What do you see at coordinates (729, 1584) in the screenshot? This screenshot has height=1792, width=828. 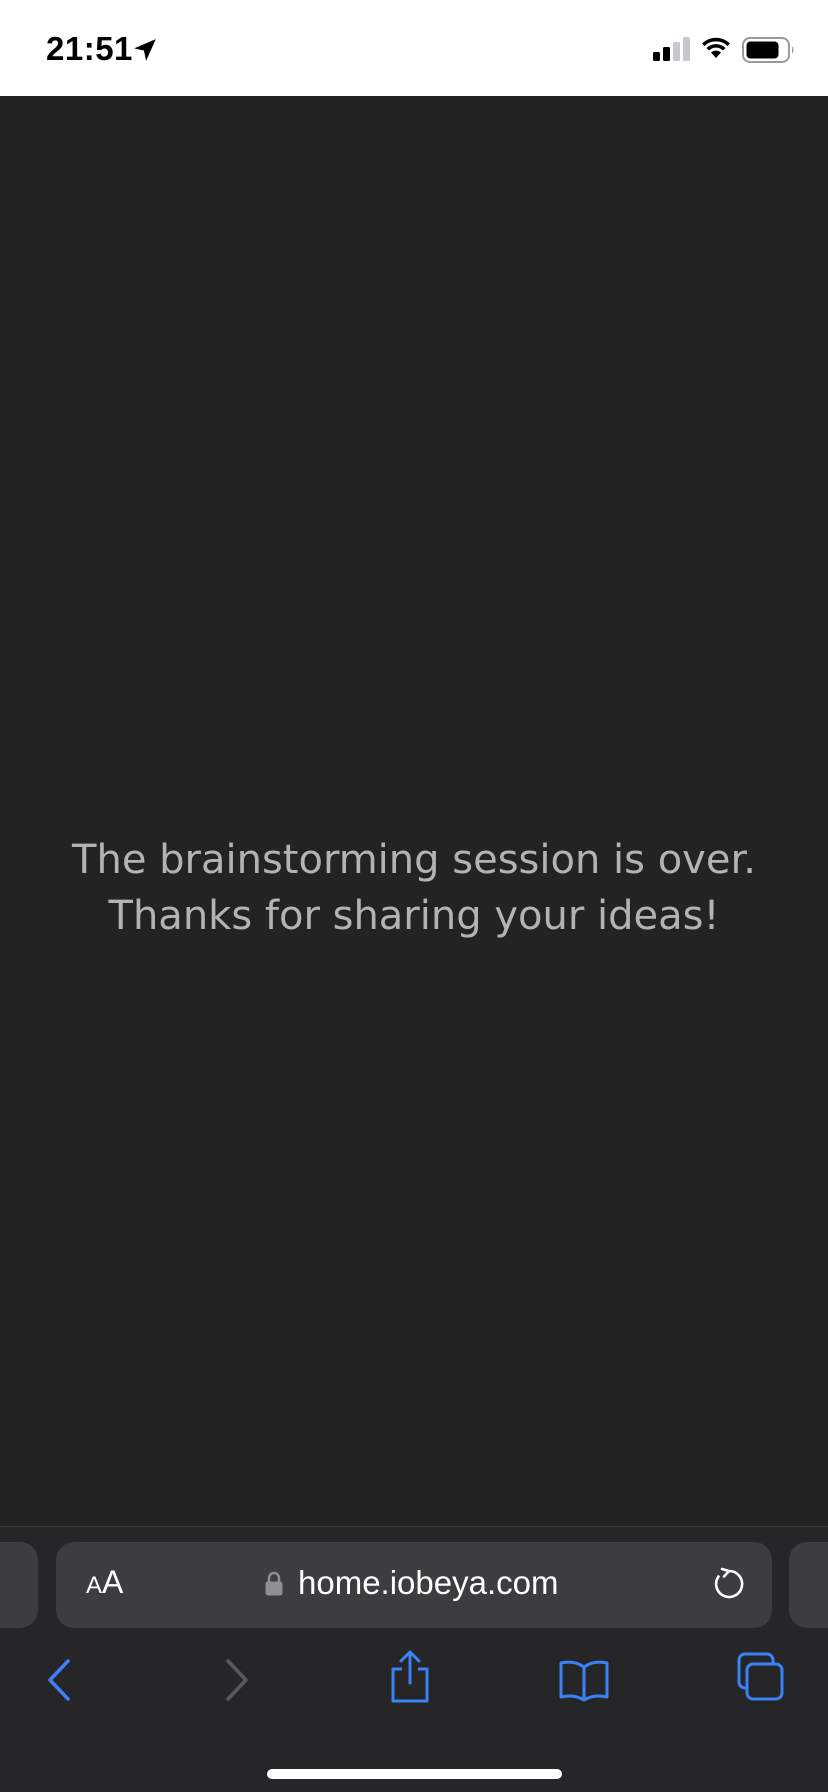 I see `reload-icon` at bounding box center [729, 1584].